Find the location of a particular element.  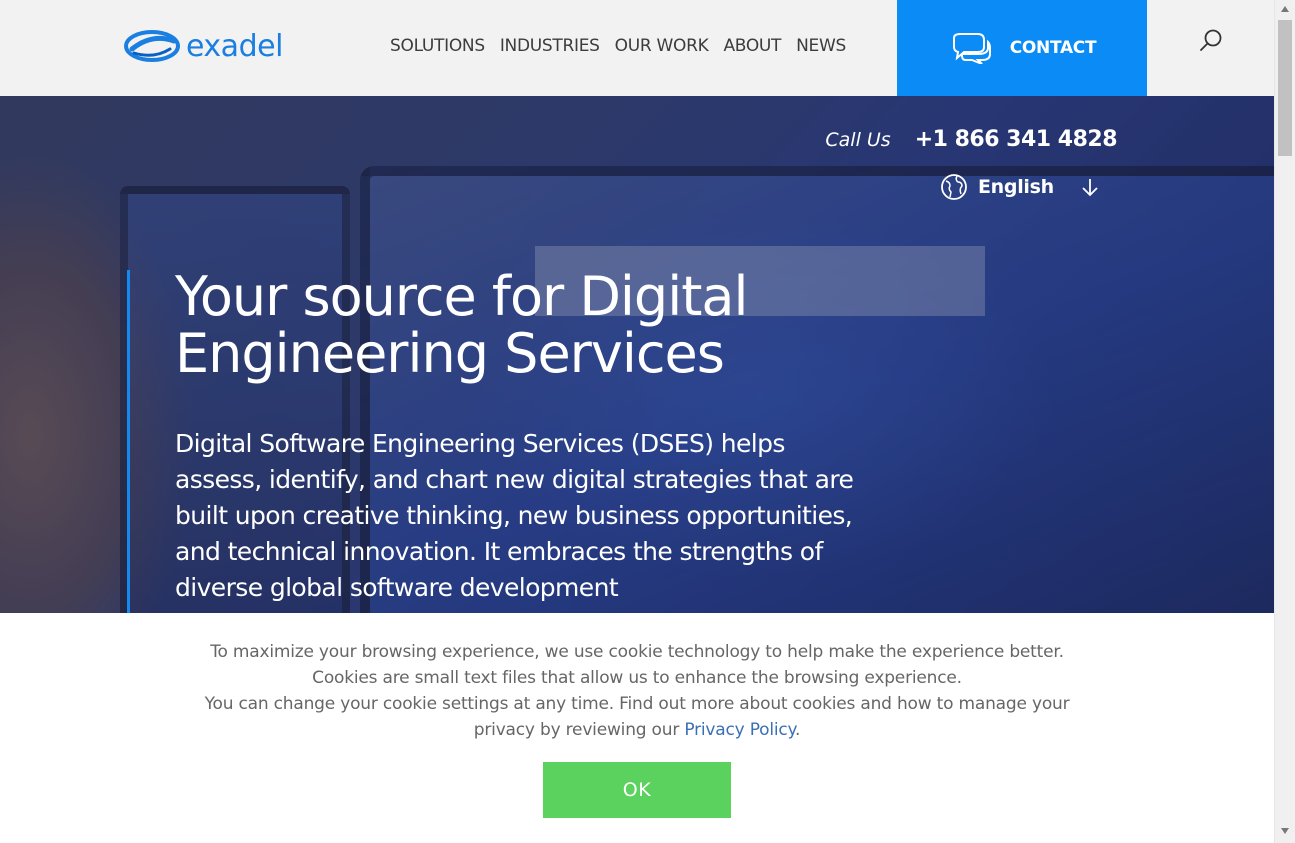

scroll-up-arrow-icon is located at coordinates (1285, 9).